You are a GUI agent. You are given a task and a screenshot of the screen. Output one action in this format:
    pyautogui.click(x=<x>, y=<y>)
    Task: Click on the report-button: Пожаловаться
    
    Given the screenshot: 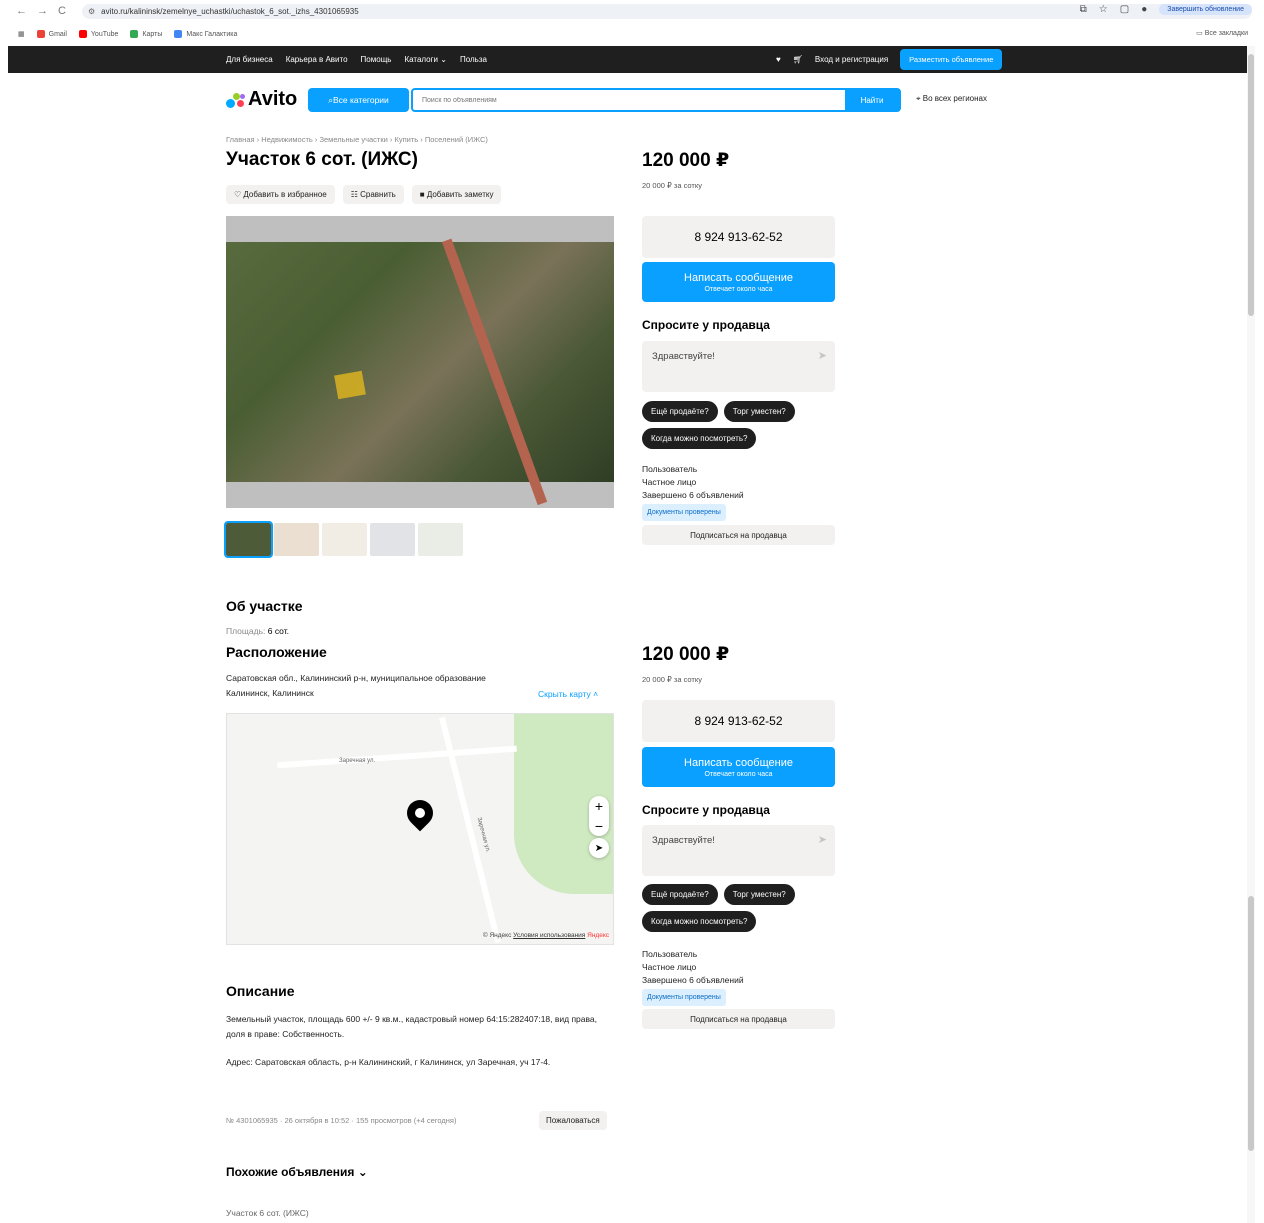 What is the action you would take?
    pyautogui.click(x=573, y=1120)
    